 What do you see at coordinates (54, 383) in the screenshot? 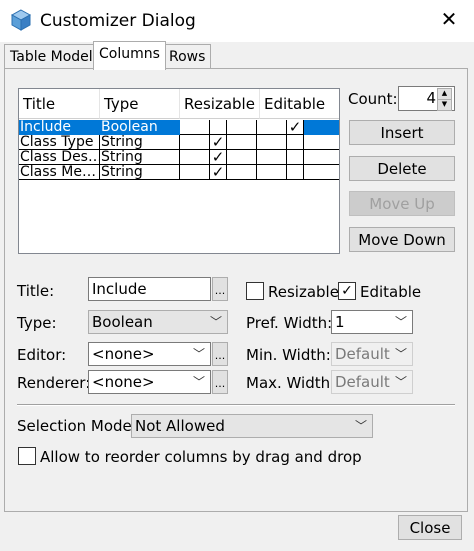
I see `renderer-label: Renderer:` at bounding box center [54, 383].